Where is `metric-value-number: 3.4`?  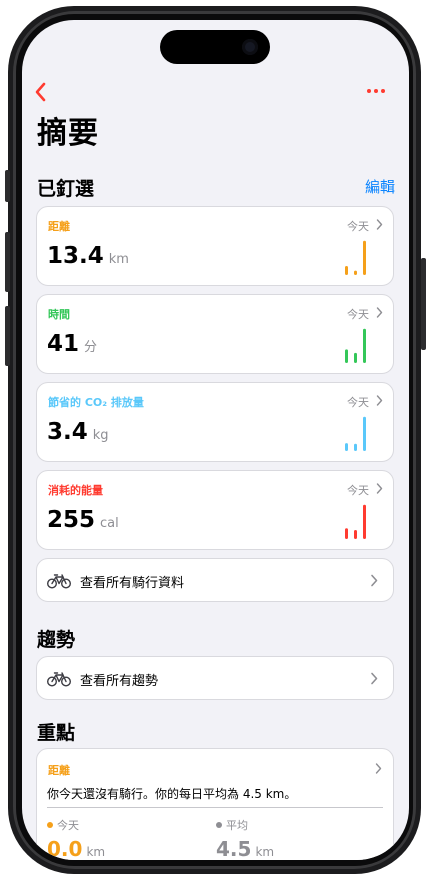
metric-value-number: 3.4 is located at coordinates (67, 432).